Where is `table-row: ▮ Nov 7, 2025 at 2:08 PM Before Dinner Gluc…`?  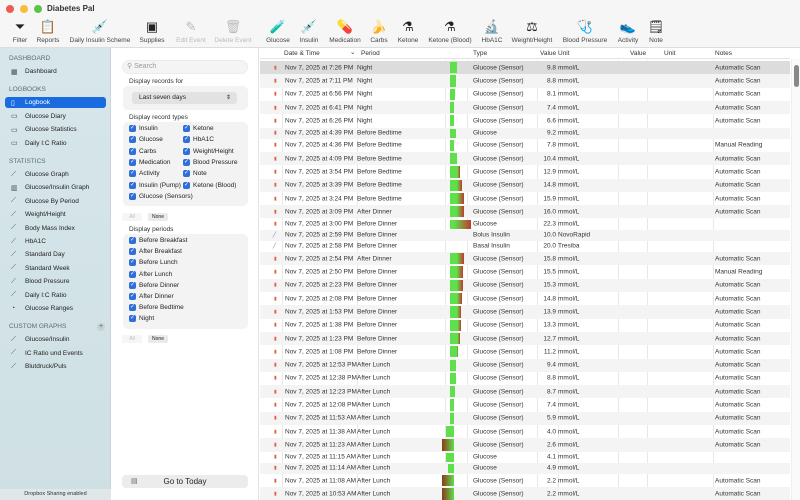 table-row: ▮ Nov 7, 2025 at 2:08 PM Before Dinner Gluc… is located at coordinates (525, 298).